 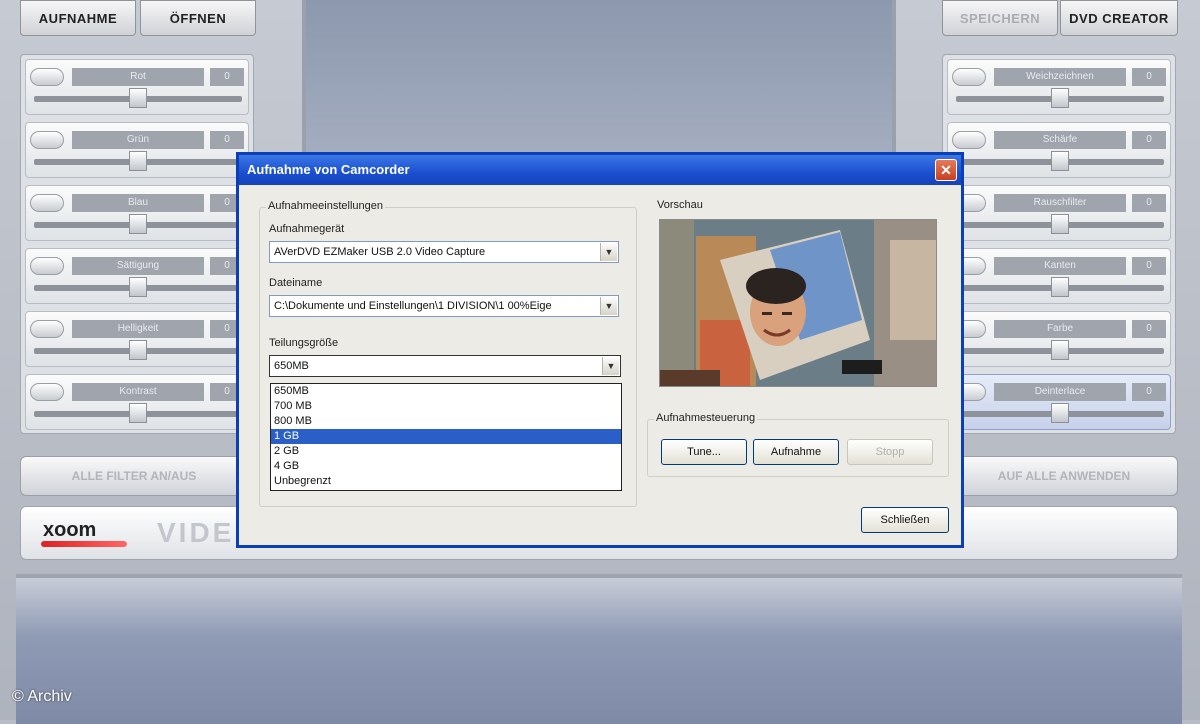 What do you see at coordinates (138, 392) in the screenshot?
I see `filter-label: Kontrast` at bounding box center [138, 392].